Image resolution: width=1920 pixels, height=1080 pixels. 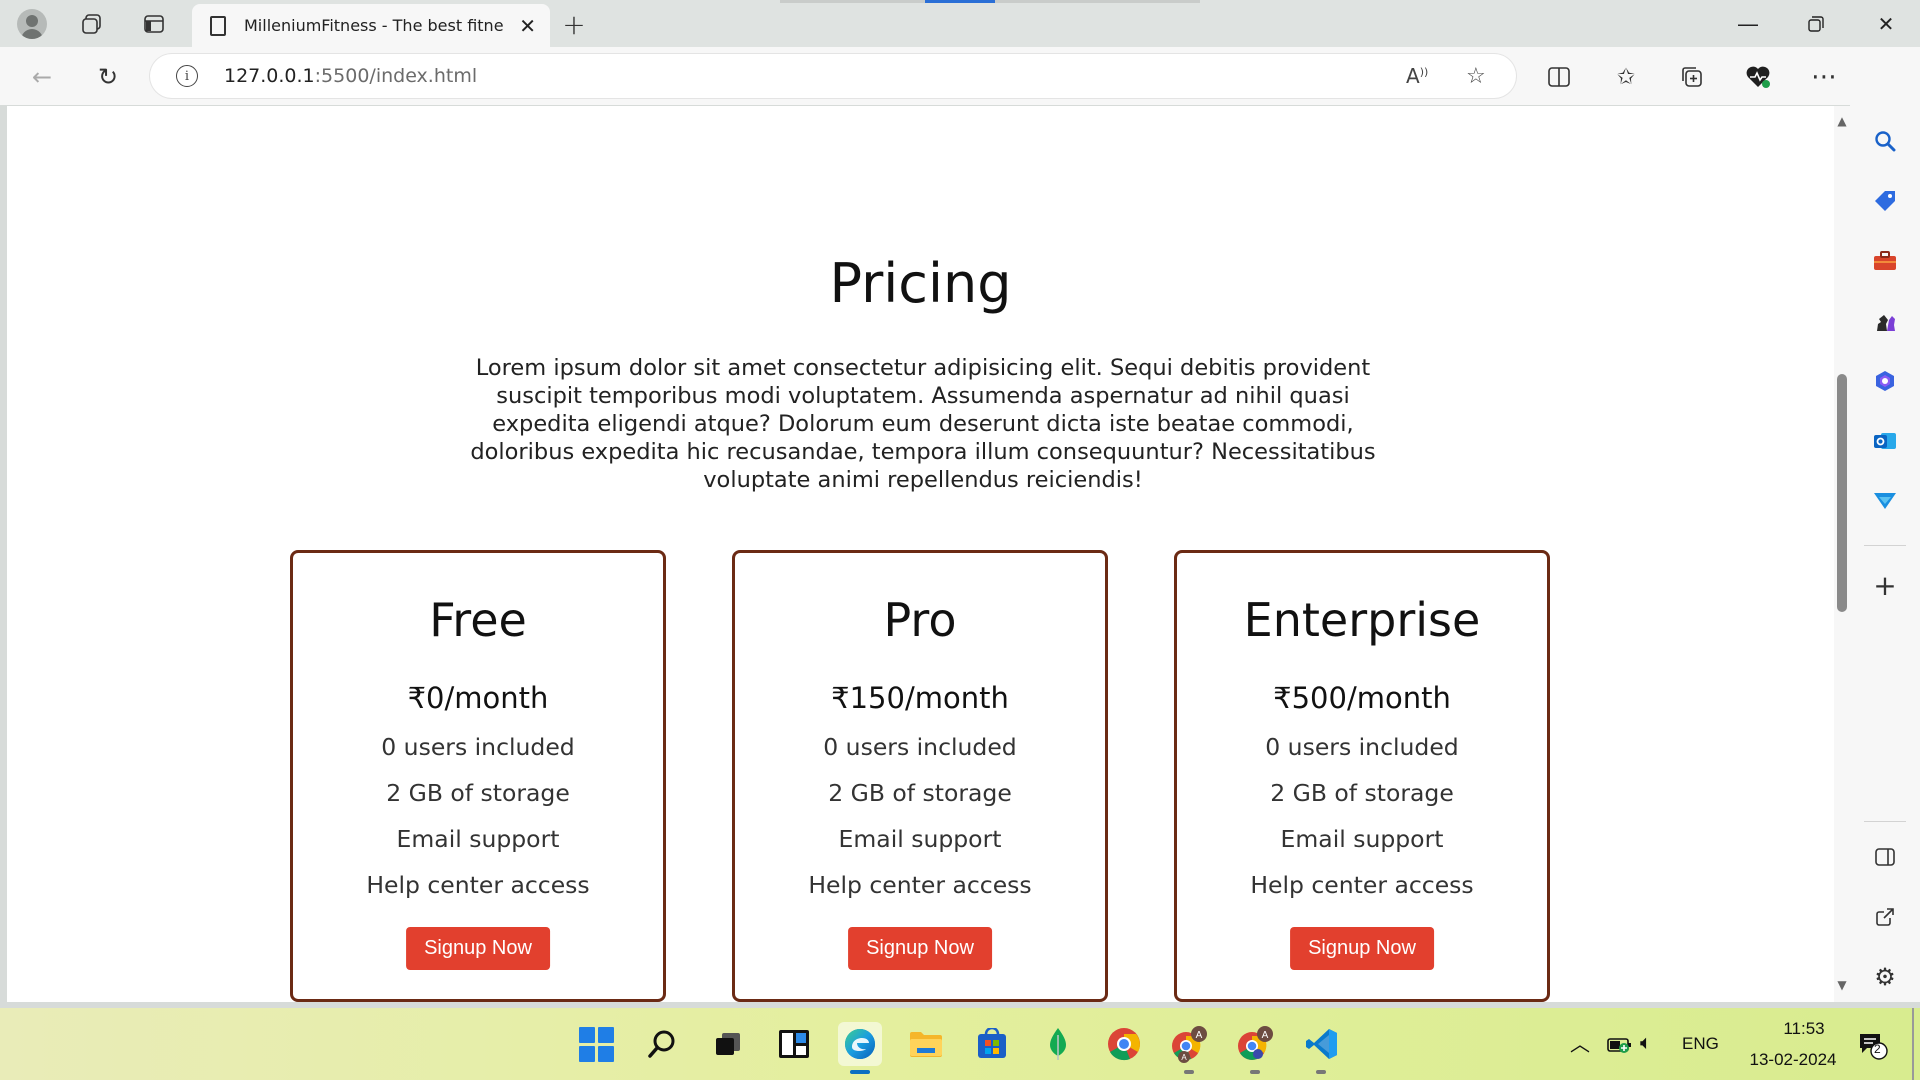 I want to click on signup-button-enterprise: Signup Now, so click(x=1362, y=948).